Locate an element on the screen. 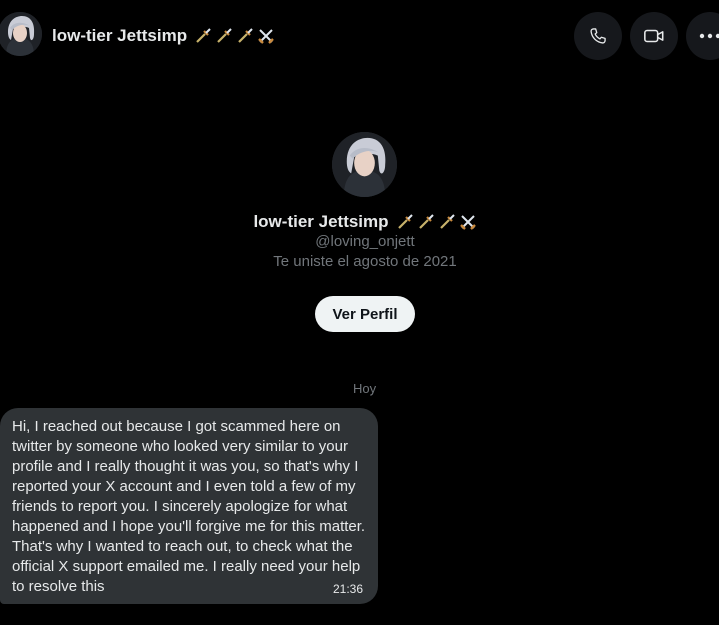  call-button is located at coordinates (598, 36).